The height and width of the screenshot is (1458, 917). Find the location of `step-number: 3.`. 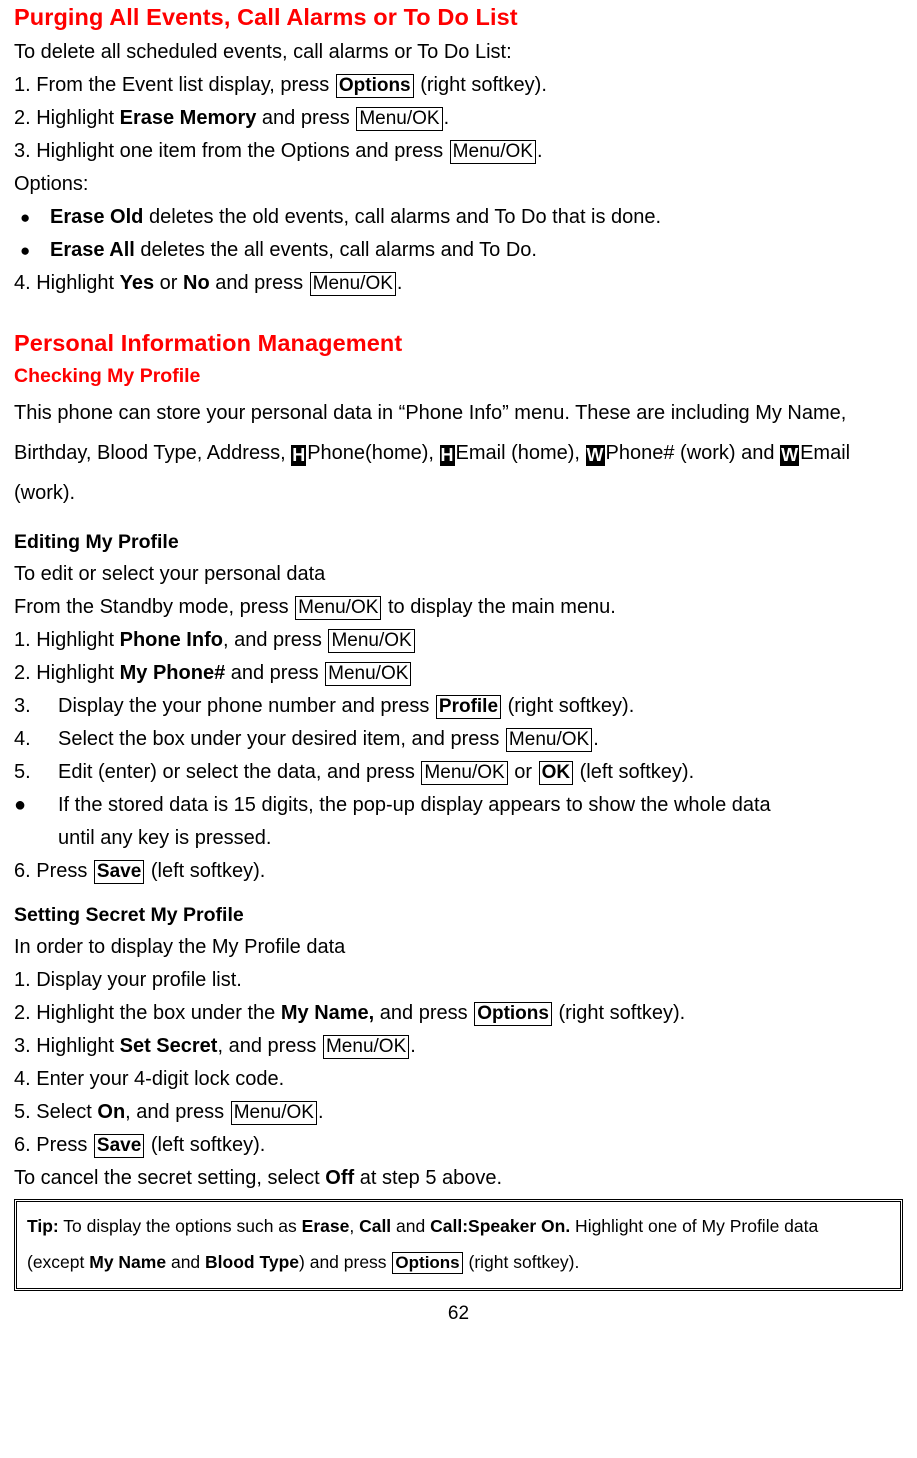

step-number: 3. is located at coordinates (22, 706).